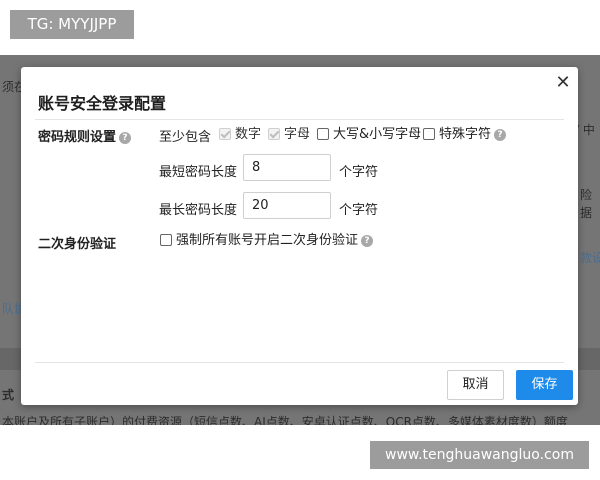  I want to click on option-special-chars-label: 特殊字符, so click(465, 134).